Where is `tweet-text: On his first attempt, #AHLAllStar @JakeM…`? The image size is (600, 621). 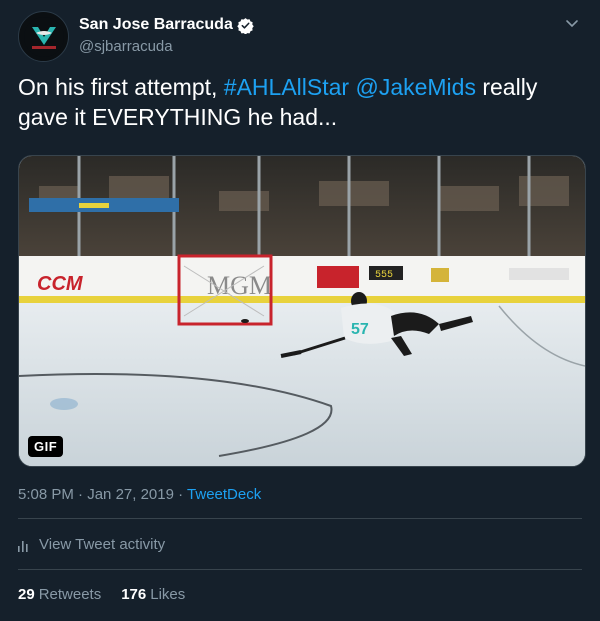
tweet-text: On his first attempt, #AHLAllStar @JakeM… is located at coordinates (300, 102).